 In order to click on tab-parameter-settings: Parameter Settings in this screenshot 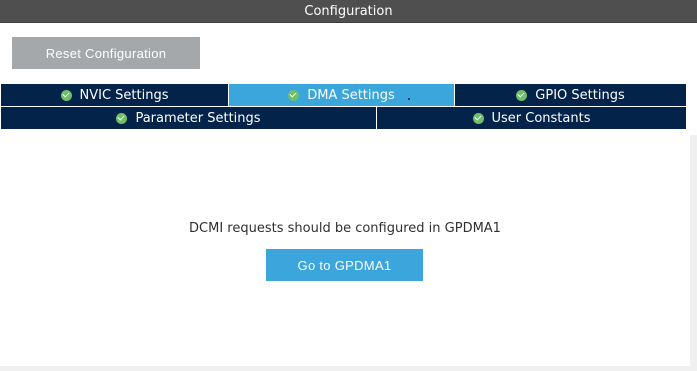, I will do `click(188, 118)`.